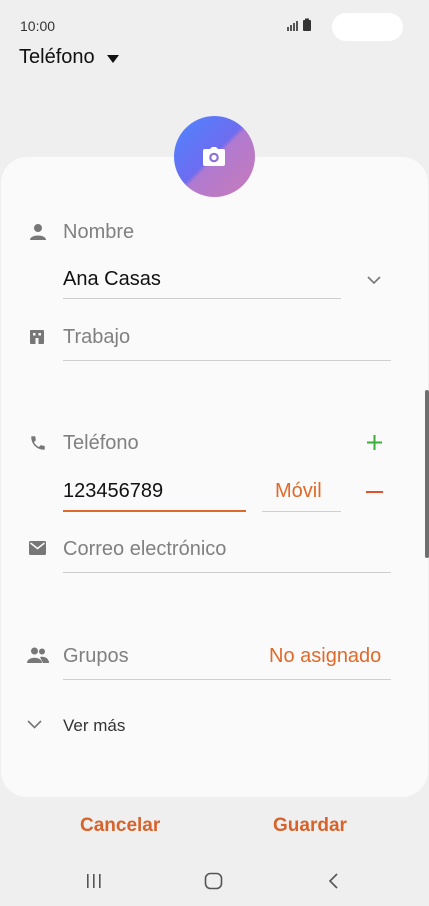 Image resolution: width=429 pixels, height=906 pixels. Describe the element at coordinates (227, 572) in the screenshot. I see `email-underline` at that location.